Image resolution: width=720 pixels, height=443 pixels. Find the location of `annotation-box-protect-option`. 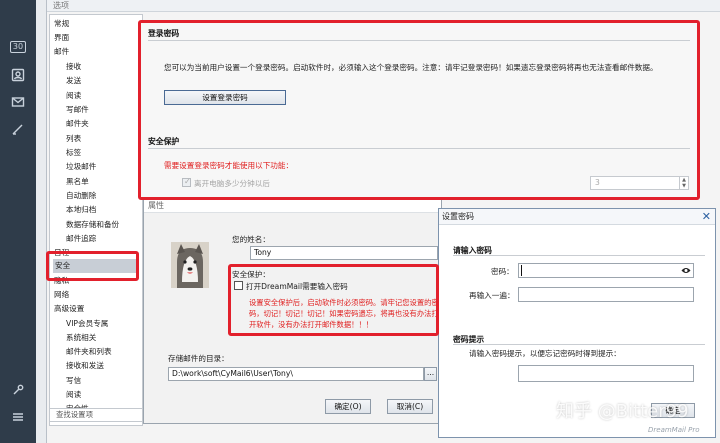

annotation-box-protect-option is located at coordinates (333, 300).